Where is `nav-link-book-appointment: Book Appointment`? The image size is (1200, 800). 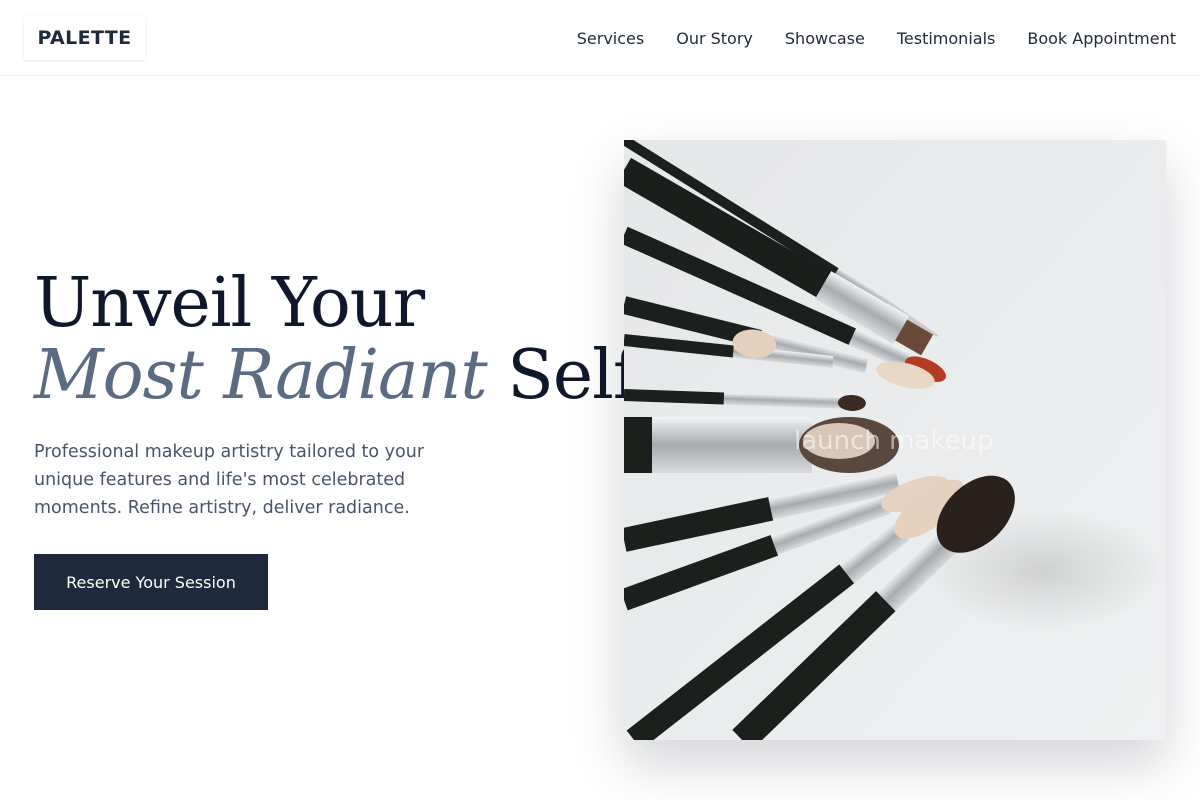
nav-link-book-appointment: Book Appointment is located at coordinates (1101, 38).